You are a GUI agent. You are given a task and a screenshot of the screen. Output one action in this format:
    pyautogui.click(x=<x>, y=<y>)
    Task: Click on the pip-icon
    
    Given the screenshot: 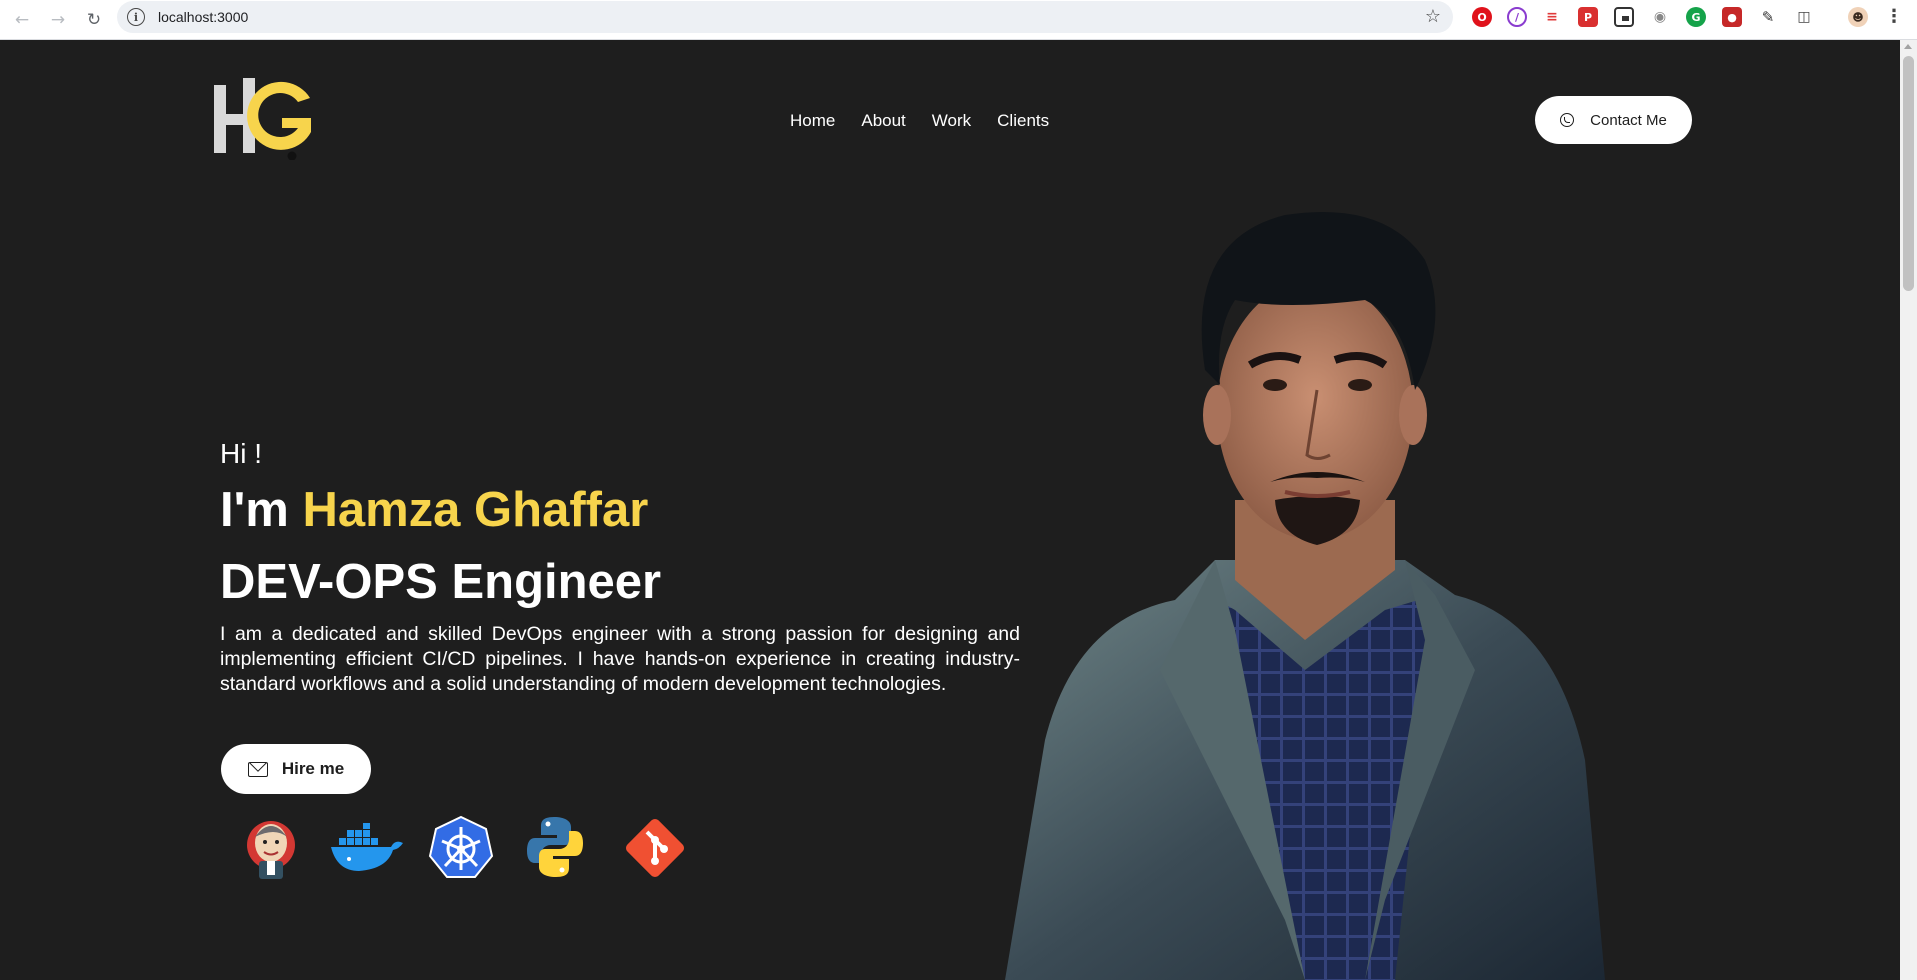 What is the action you would take?
    pyautogui.click(x=1624, y=17)
    